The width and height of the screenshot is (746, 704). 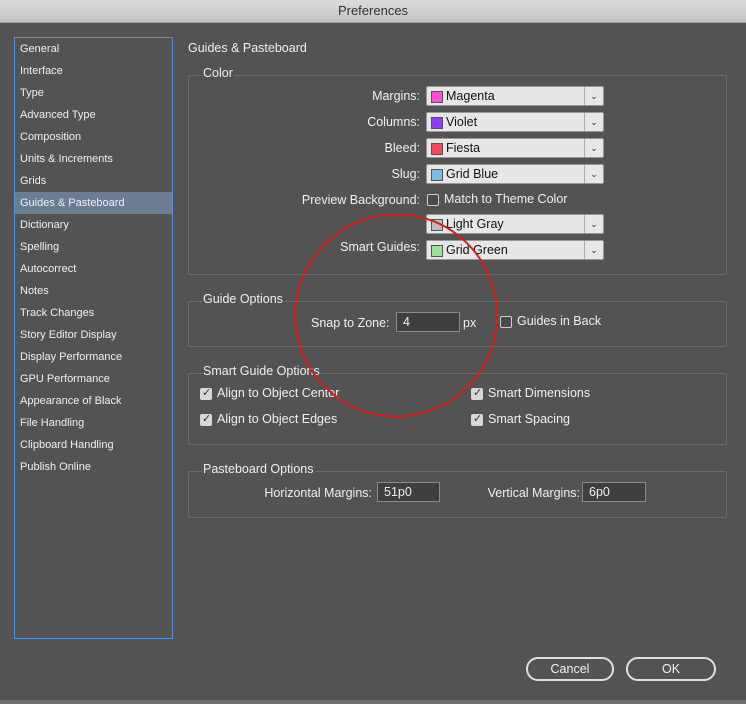 I want to click on window-title: Preferences, so click(x=373, y=10).